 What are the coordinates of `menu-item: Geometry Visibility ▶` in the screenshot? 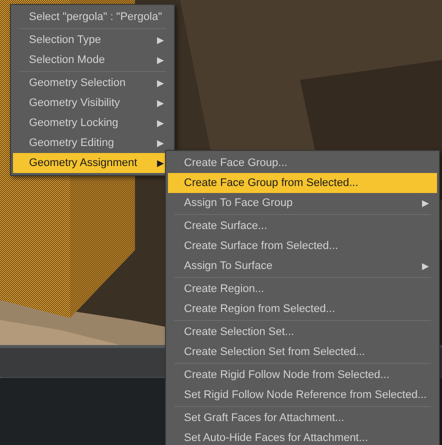 It's located at (92, 103).